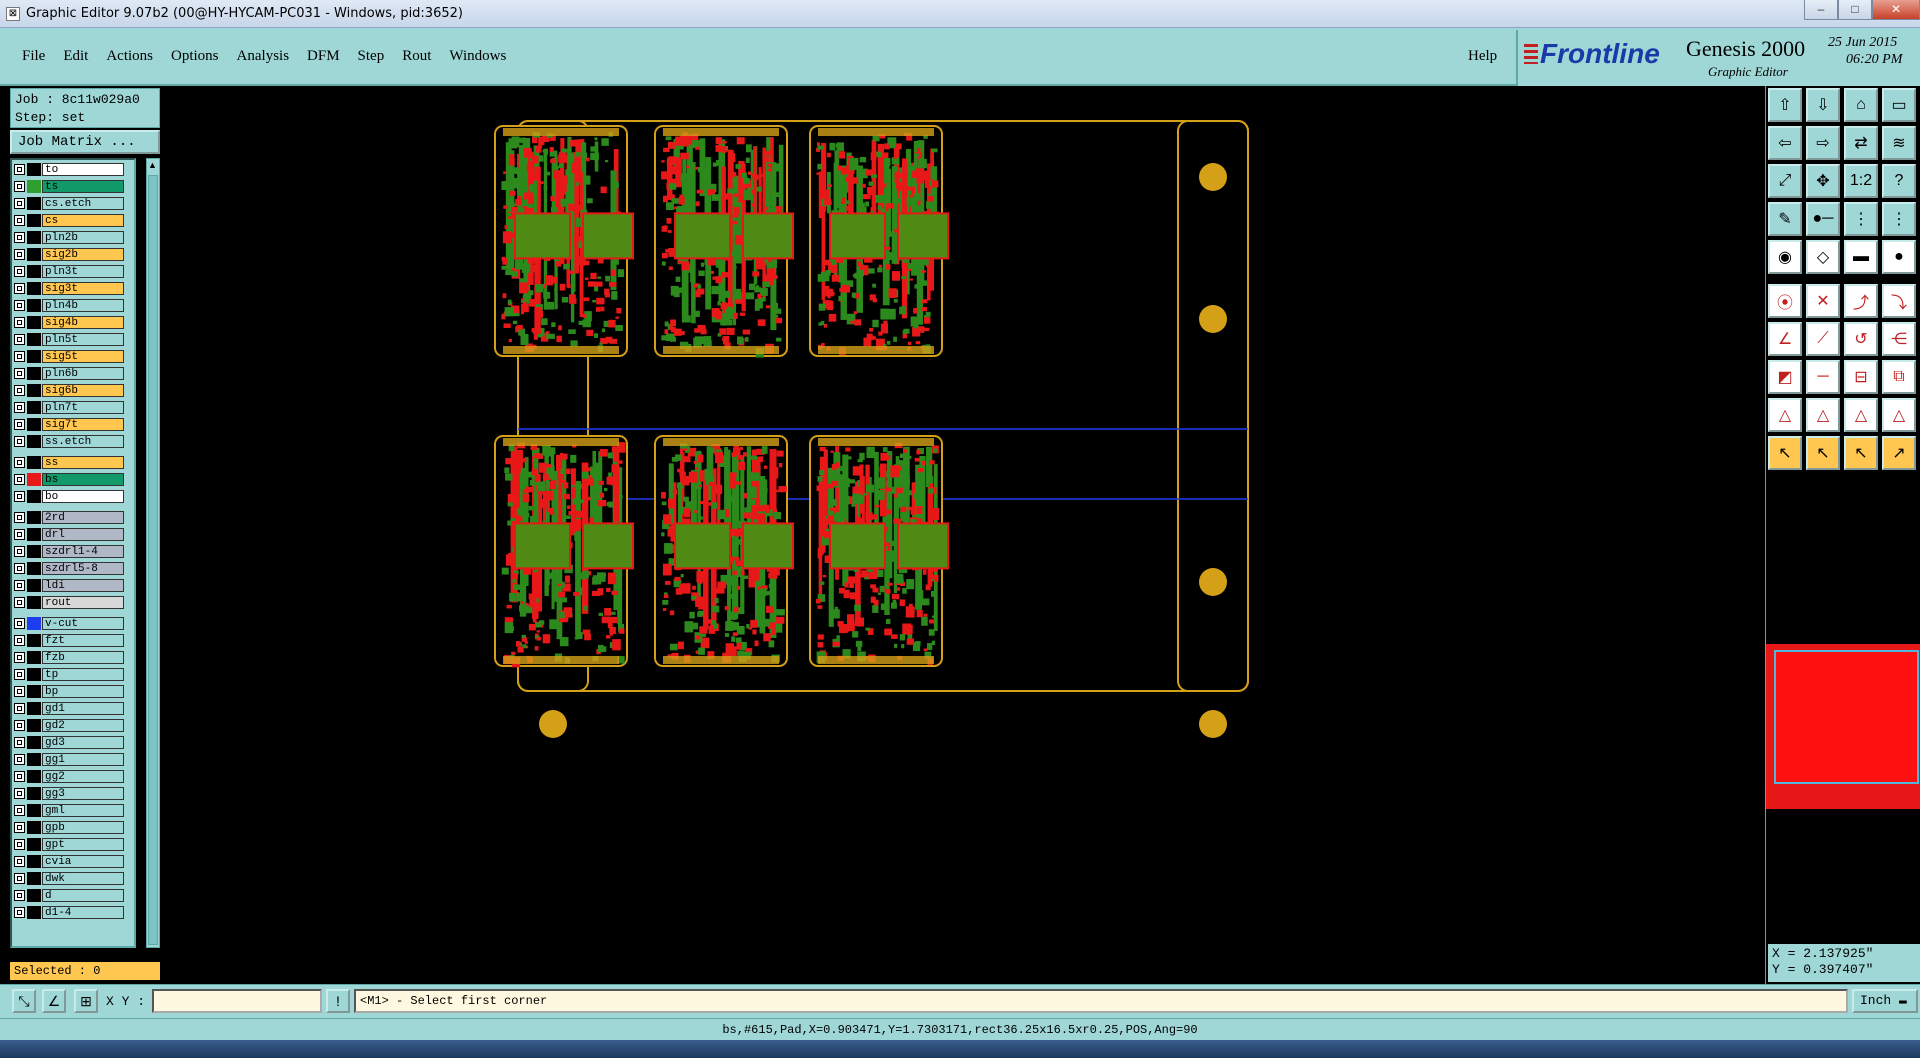 This screenshot has width=1920, height=1058. What do you see at coordinates (69, 373) in the screenshot?
I see `layer-row: pln6b` at bounding box center [69, 373].